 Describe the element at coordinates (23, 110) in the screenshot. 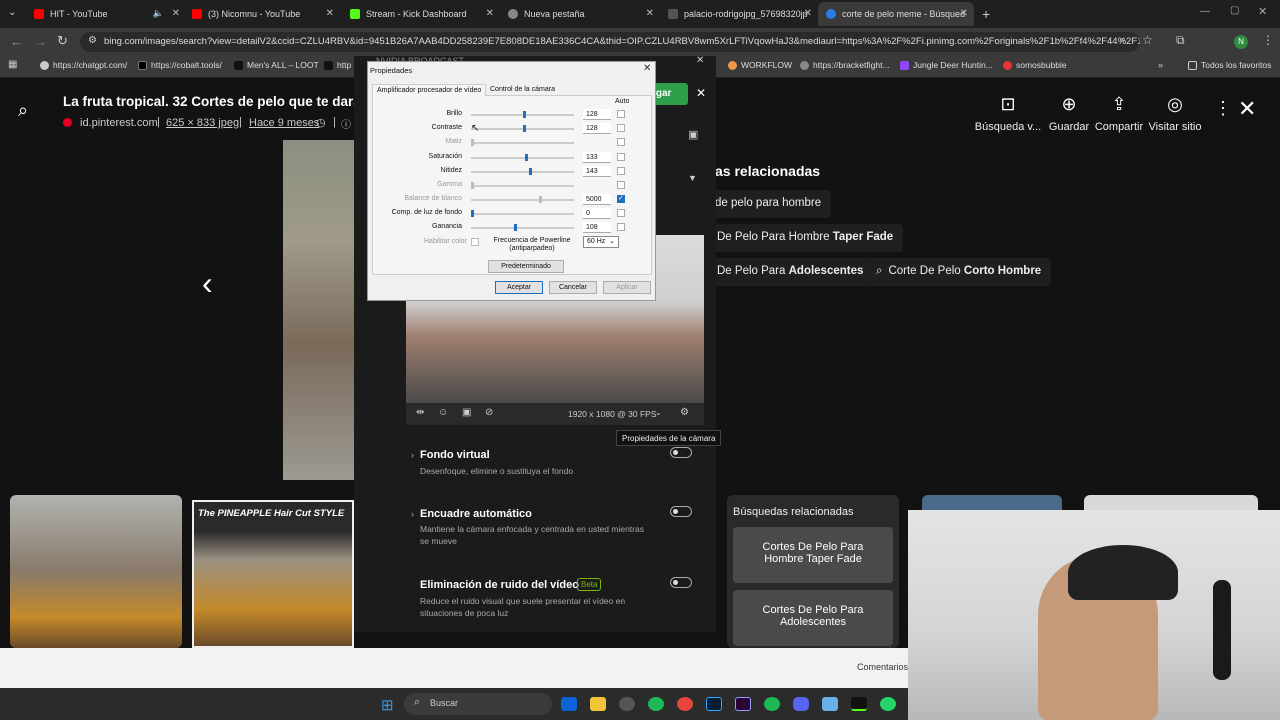

I see `search-icon: ⌕` at that location.